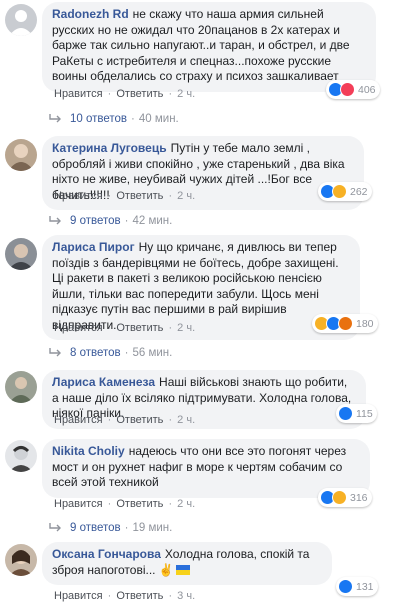 The height and width of the screenshot is (605, 402). Describe the element at coordinates (158, 119) in the screenshot. I see `replies-time: 40 мин.` at that location.